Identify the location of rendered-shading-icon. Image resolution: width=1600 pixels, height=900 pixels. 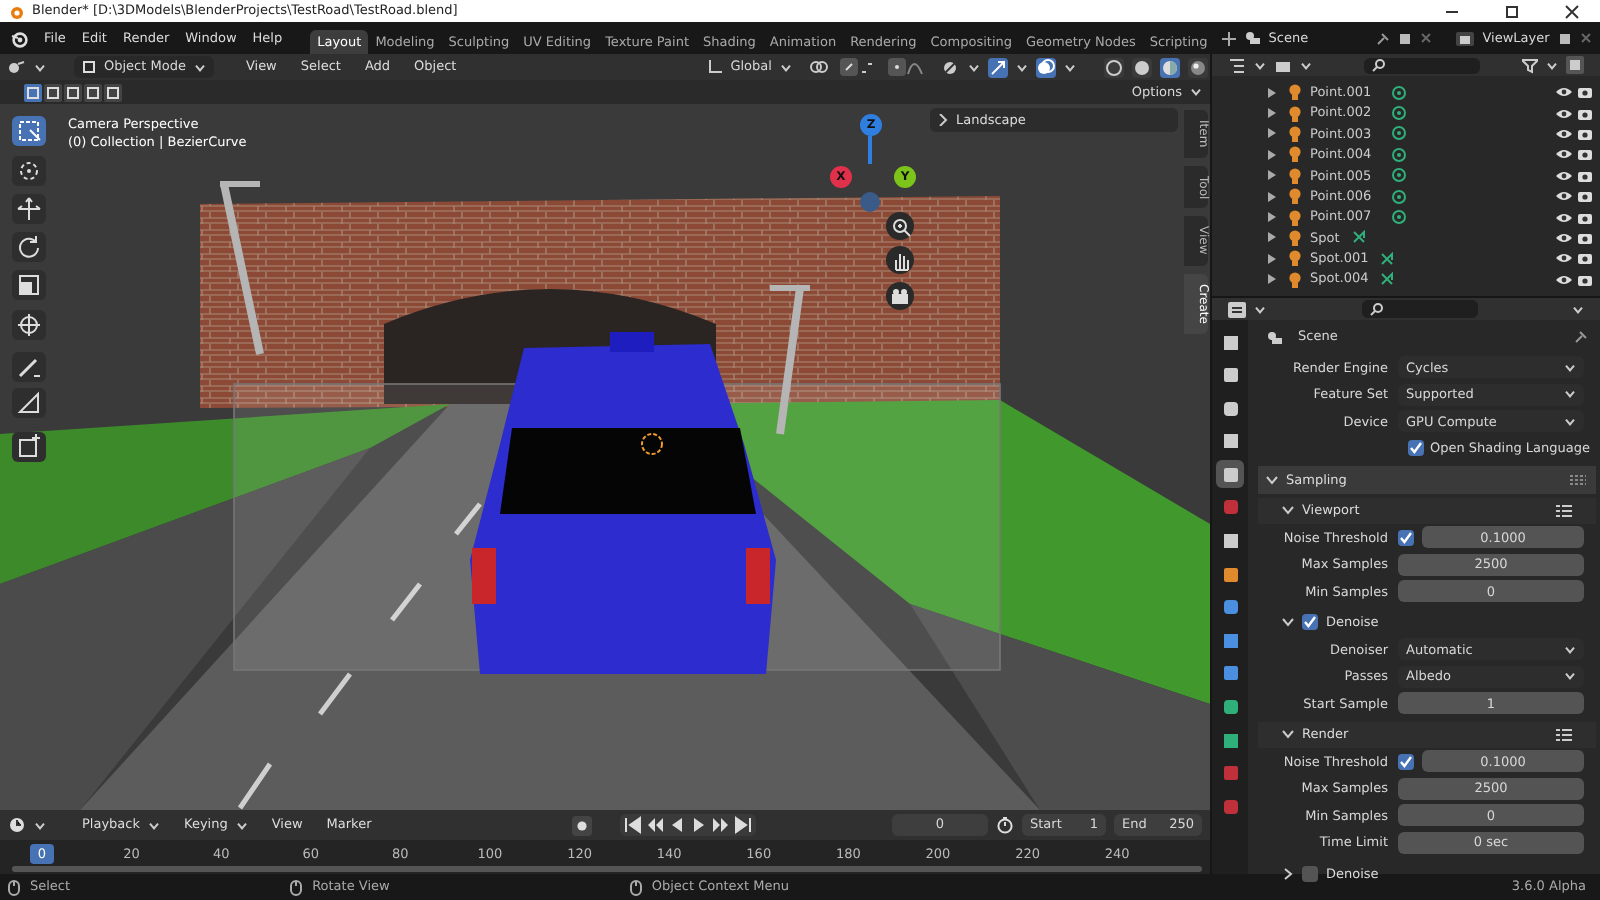
(1197, 67).